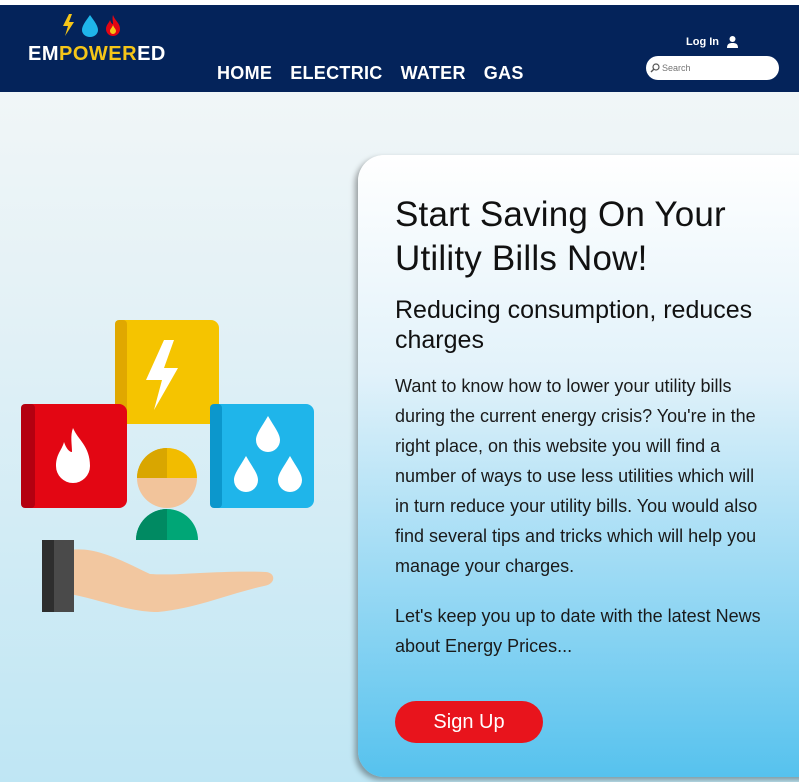 This screenshot has width=799, height=782. What do you see at coordinates (167, 372) in the screenshot?
I see `electric-block-icon` at bounding box center [167, 372].